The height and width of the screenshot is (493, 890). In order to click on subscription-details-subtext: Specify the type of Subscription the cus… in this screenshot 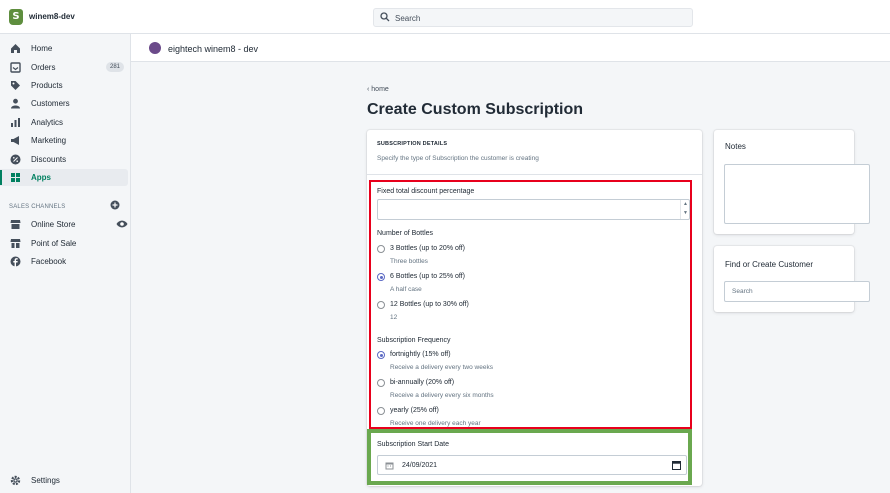, I will do `click(458, 158)`.